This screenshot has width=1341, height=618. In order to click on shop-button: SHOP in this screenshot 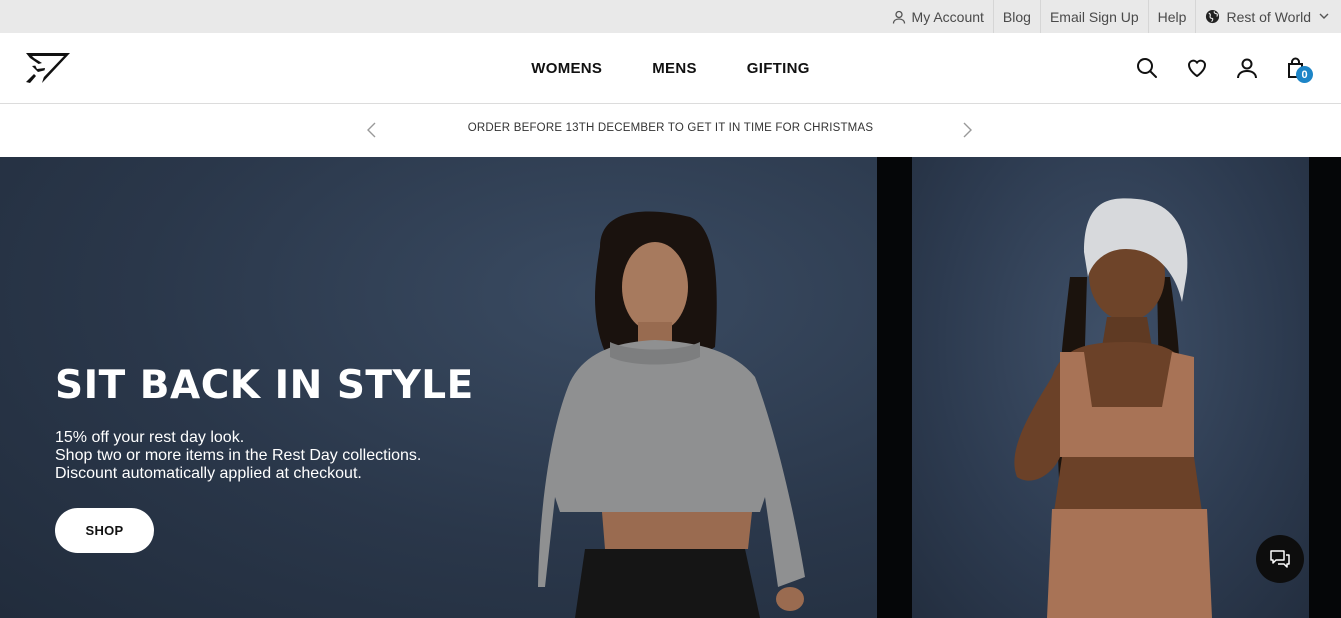, I will do `click(104, 530)`.